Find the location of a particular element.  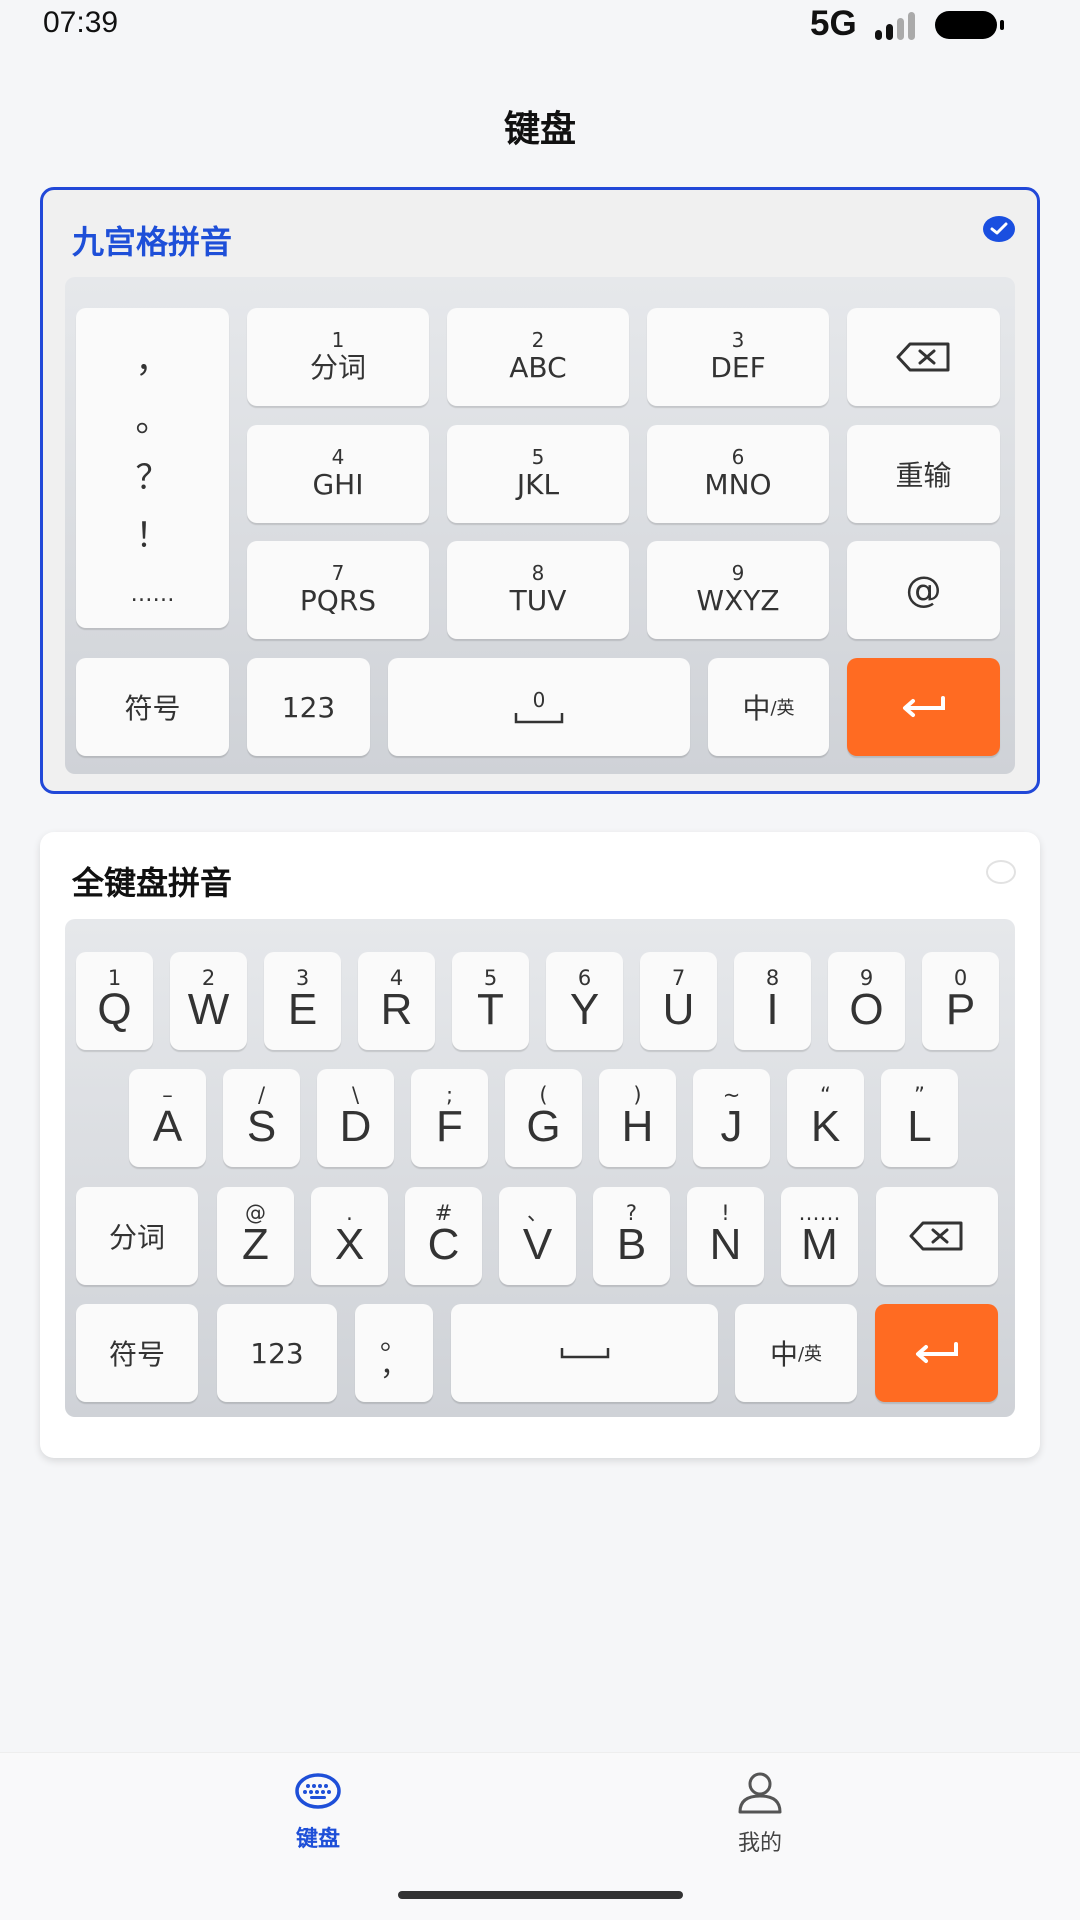

status-bar: 07:39 5G is located at coordinates (540, 26).